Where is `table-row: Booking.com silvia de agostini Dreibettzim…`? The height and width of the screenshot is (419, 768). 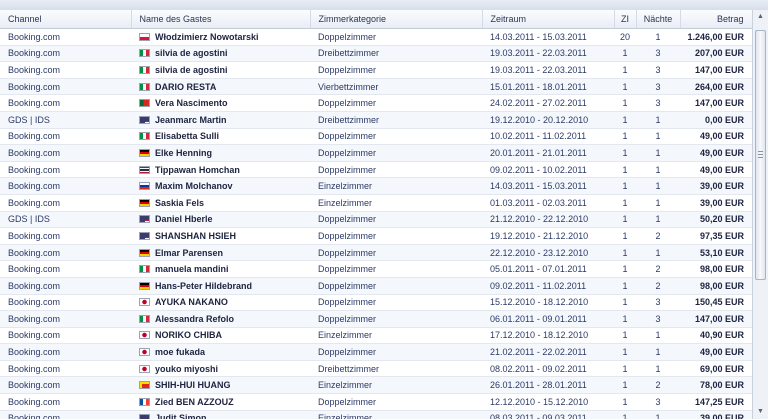 table-row: Booking.com silvia de agostini Dreibettzim… is located at coordinates (376, 54).